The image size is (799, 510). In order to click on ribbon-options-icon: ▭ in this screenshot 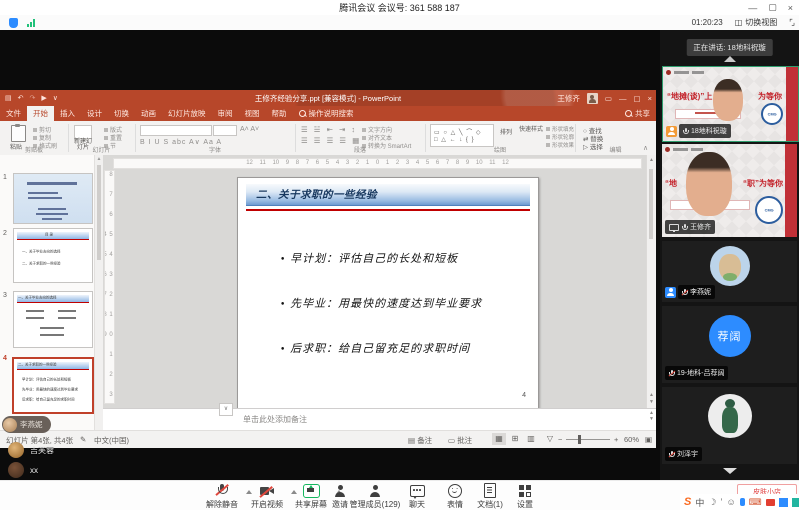, I will do `click(608, 98)`.